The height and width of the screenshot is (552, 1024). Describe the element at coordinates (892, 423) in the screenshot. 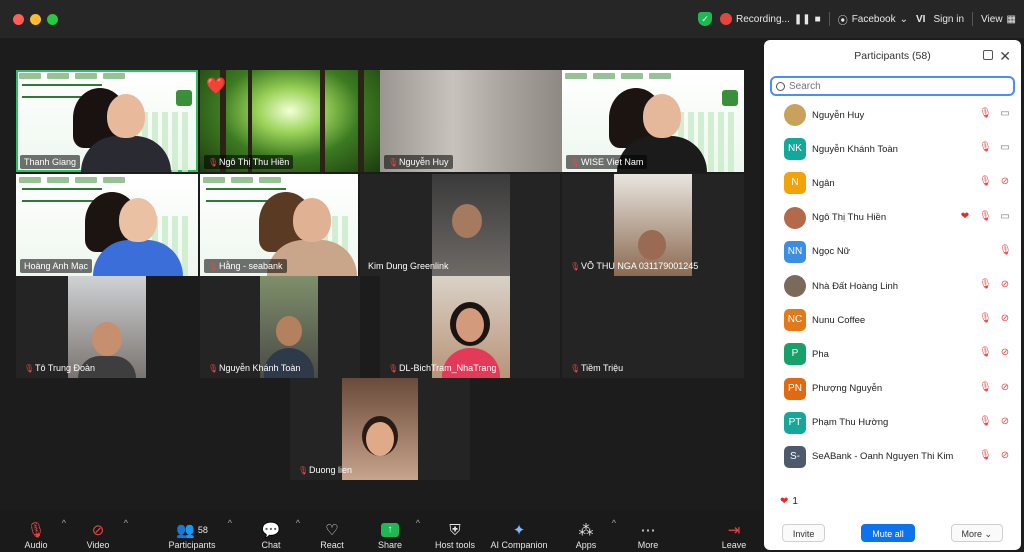

I see `participant-row: PT Phạm Thu Hường 🎙 ⊘` at that location.